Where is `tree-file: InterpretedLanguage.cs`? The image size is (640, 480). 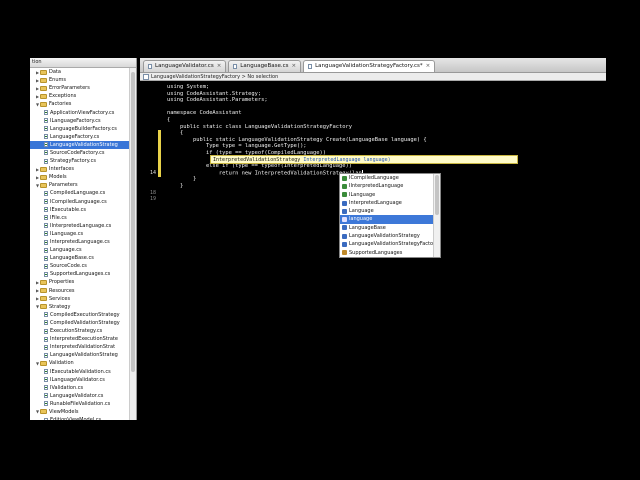 tree-file: InterpretedLanguage.cs is located at coordinates (79, 242).